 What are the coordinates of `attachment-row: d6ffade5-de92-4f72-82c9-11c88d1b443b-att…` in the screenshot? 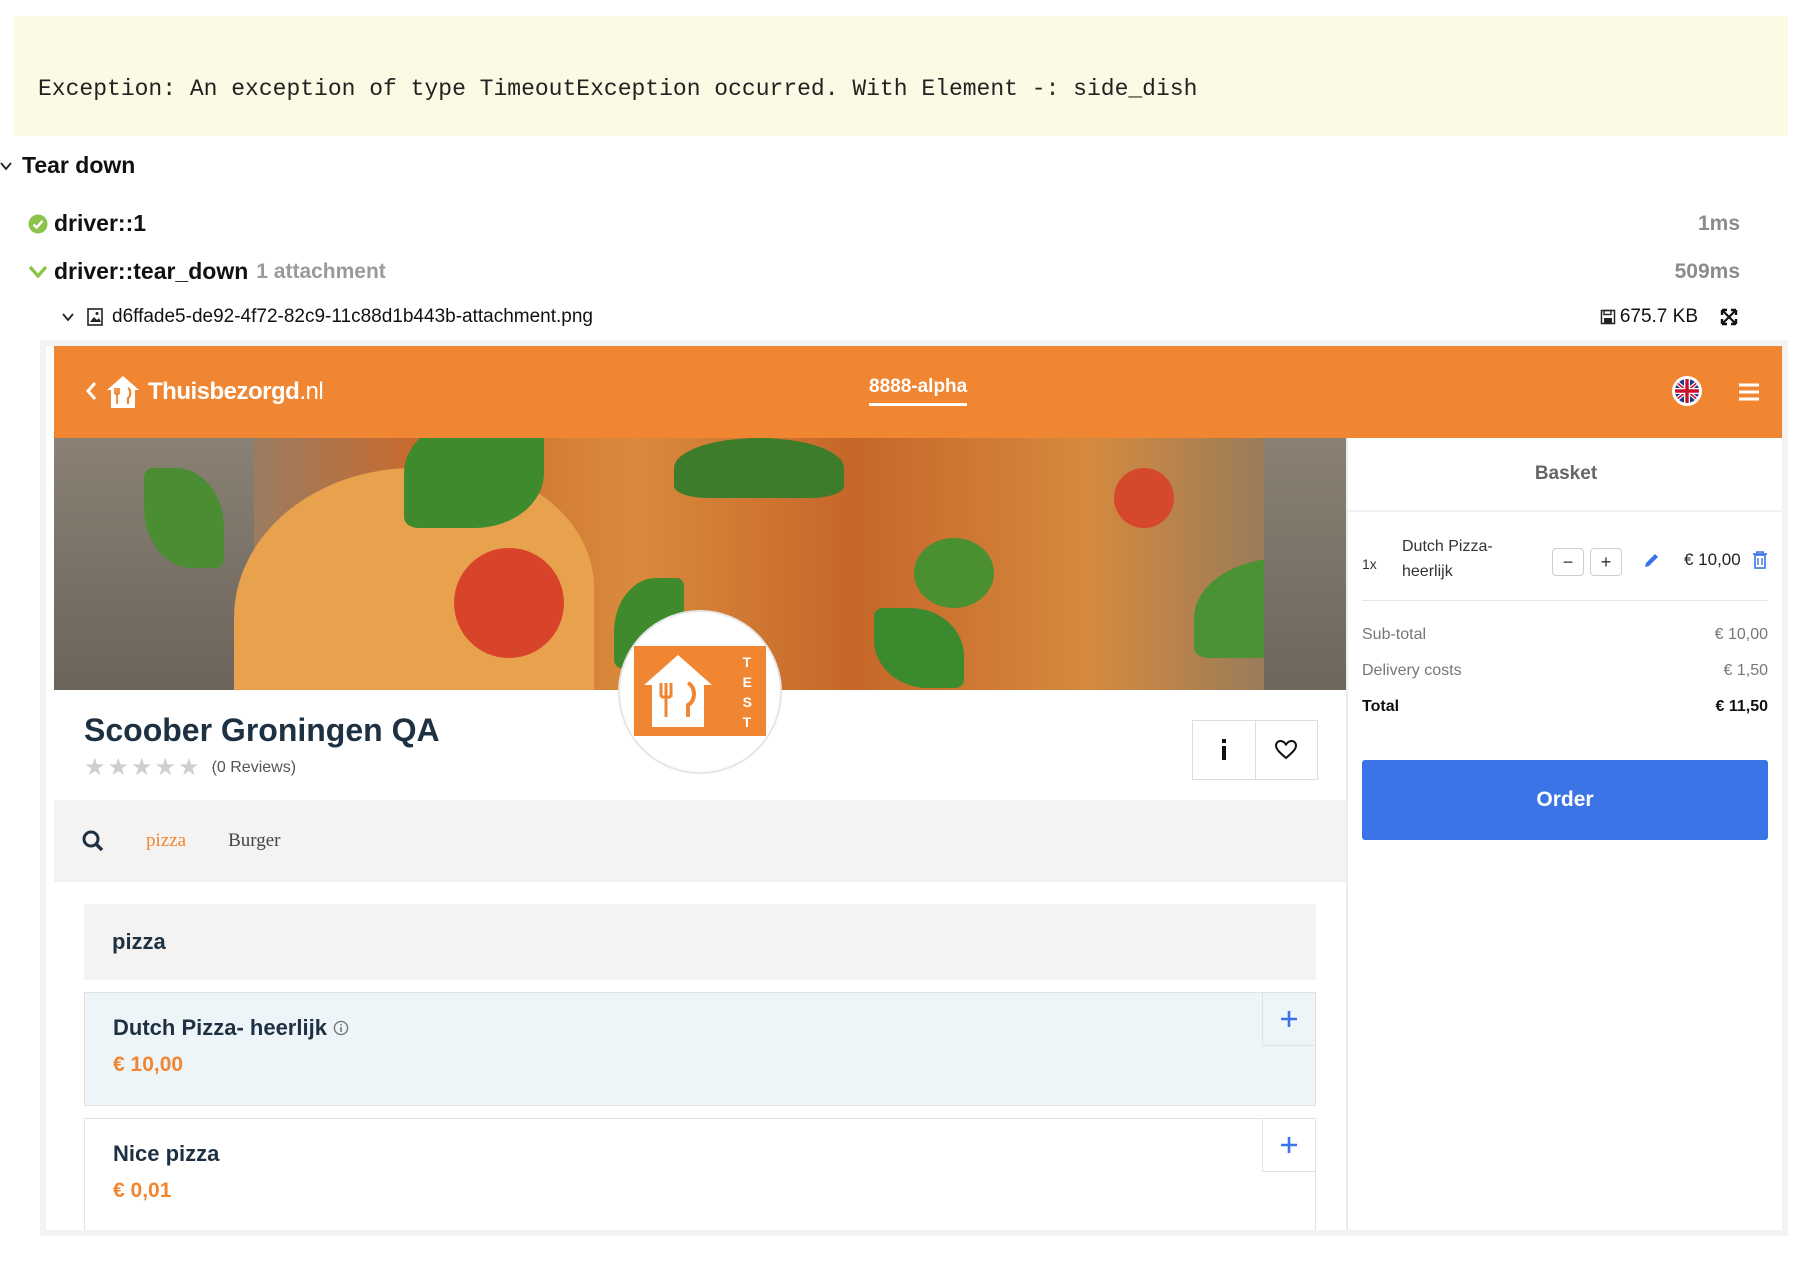 It's located at (917, 317).